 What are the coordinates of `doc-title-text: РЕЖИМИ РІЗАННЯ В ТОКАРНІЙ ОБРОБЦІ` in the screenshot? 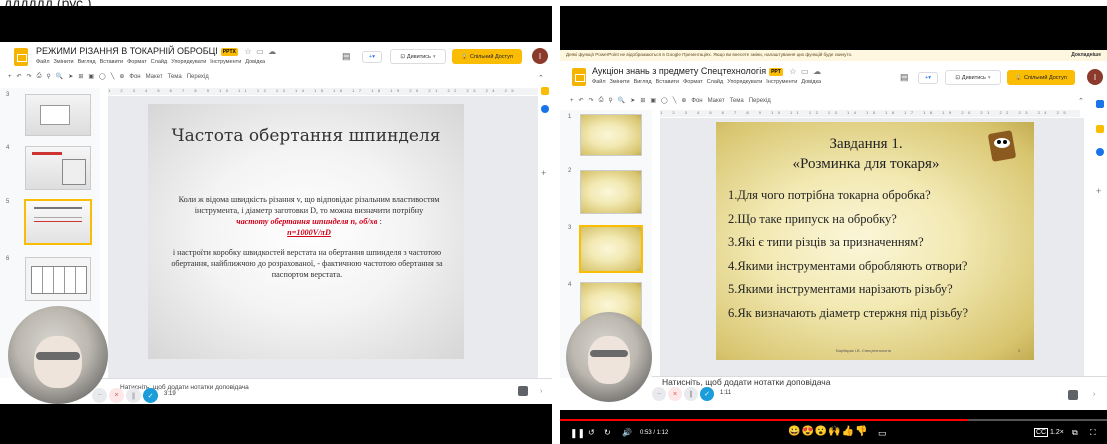 It's located at (127, 51).